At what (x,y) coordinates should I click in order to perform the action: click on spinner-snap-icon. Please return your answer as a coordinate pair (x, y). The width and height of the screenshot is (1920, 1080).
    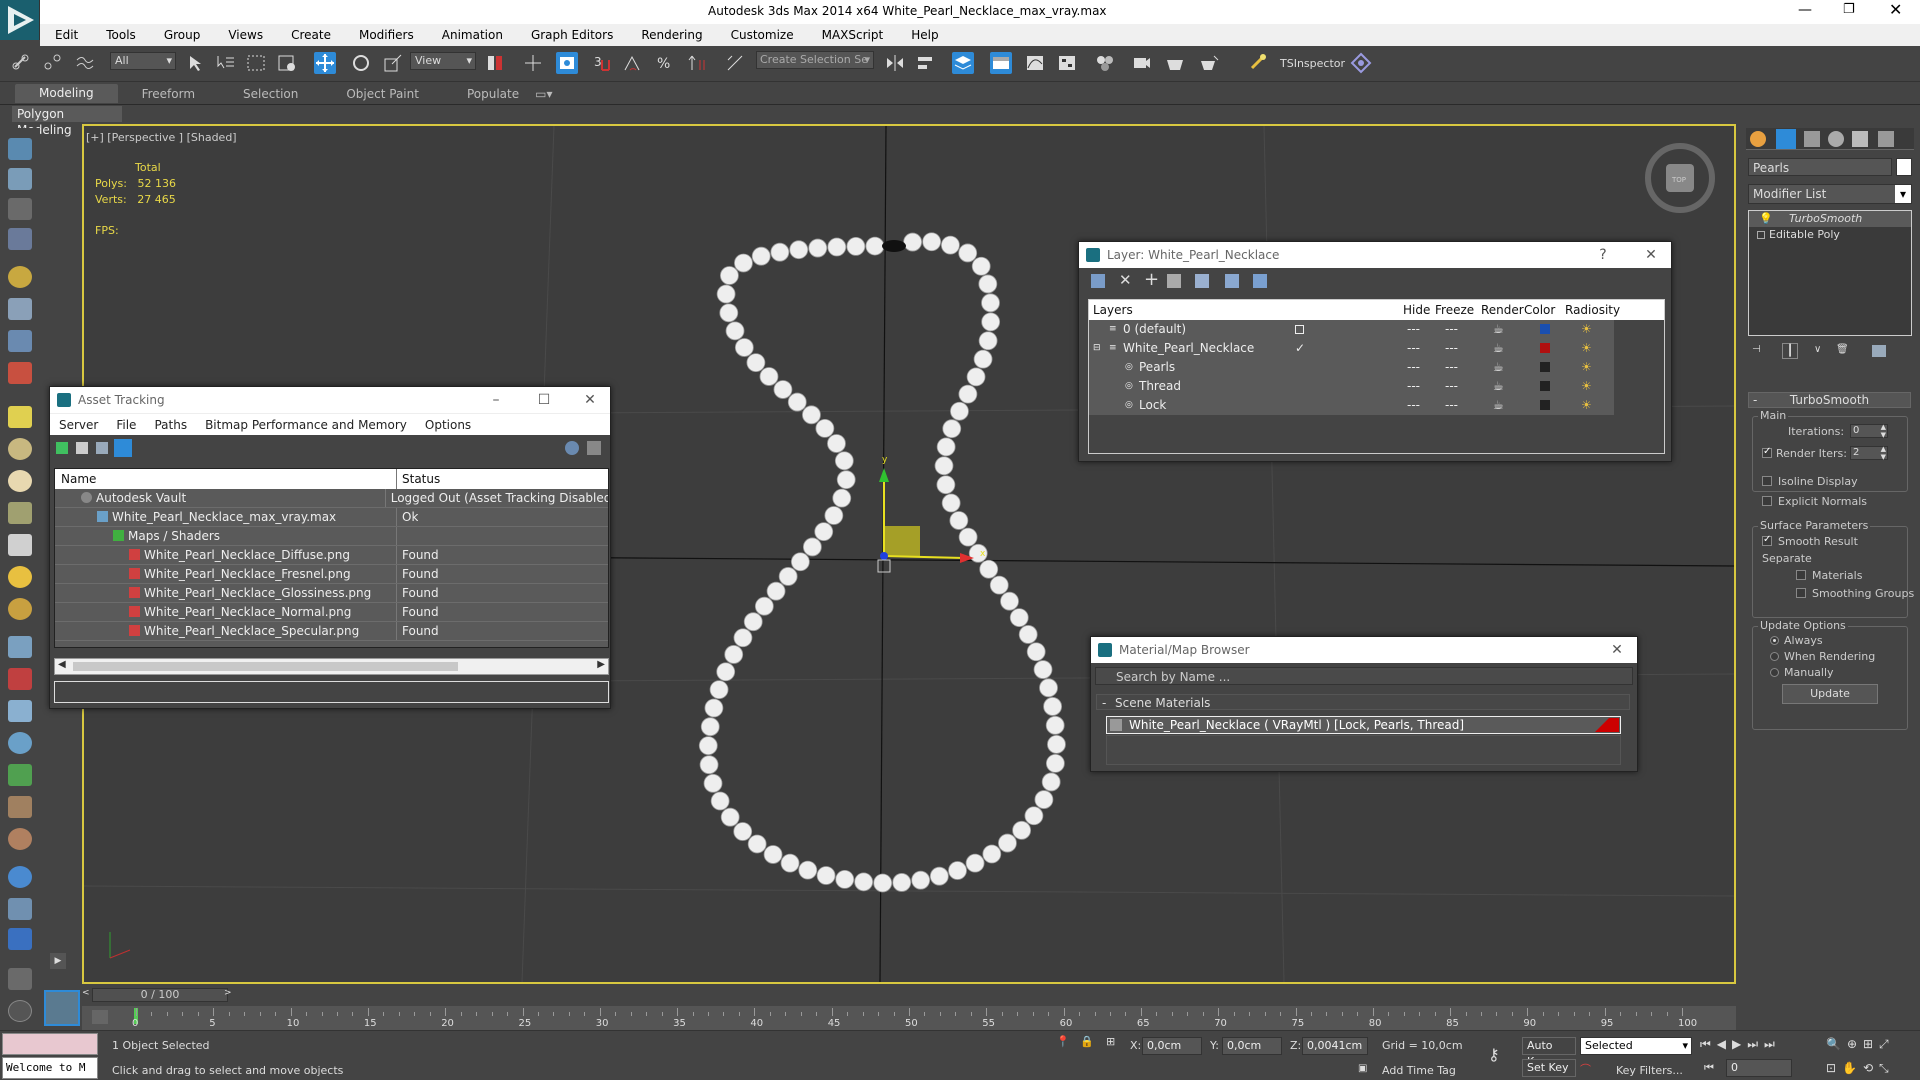
    Looking at the image, I should click on (697, 63).